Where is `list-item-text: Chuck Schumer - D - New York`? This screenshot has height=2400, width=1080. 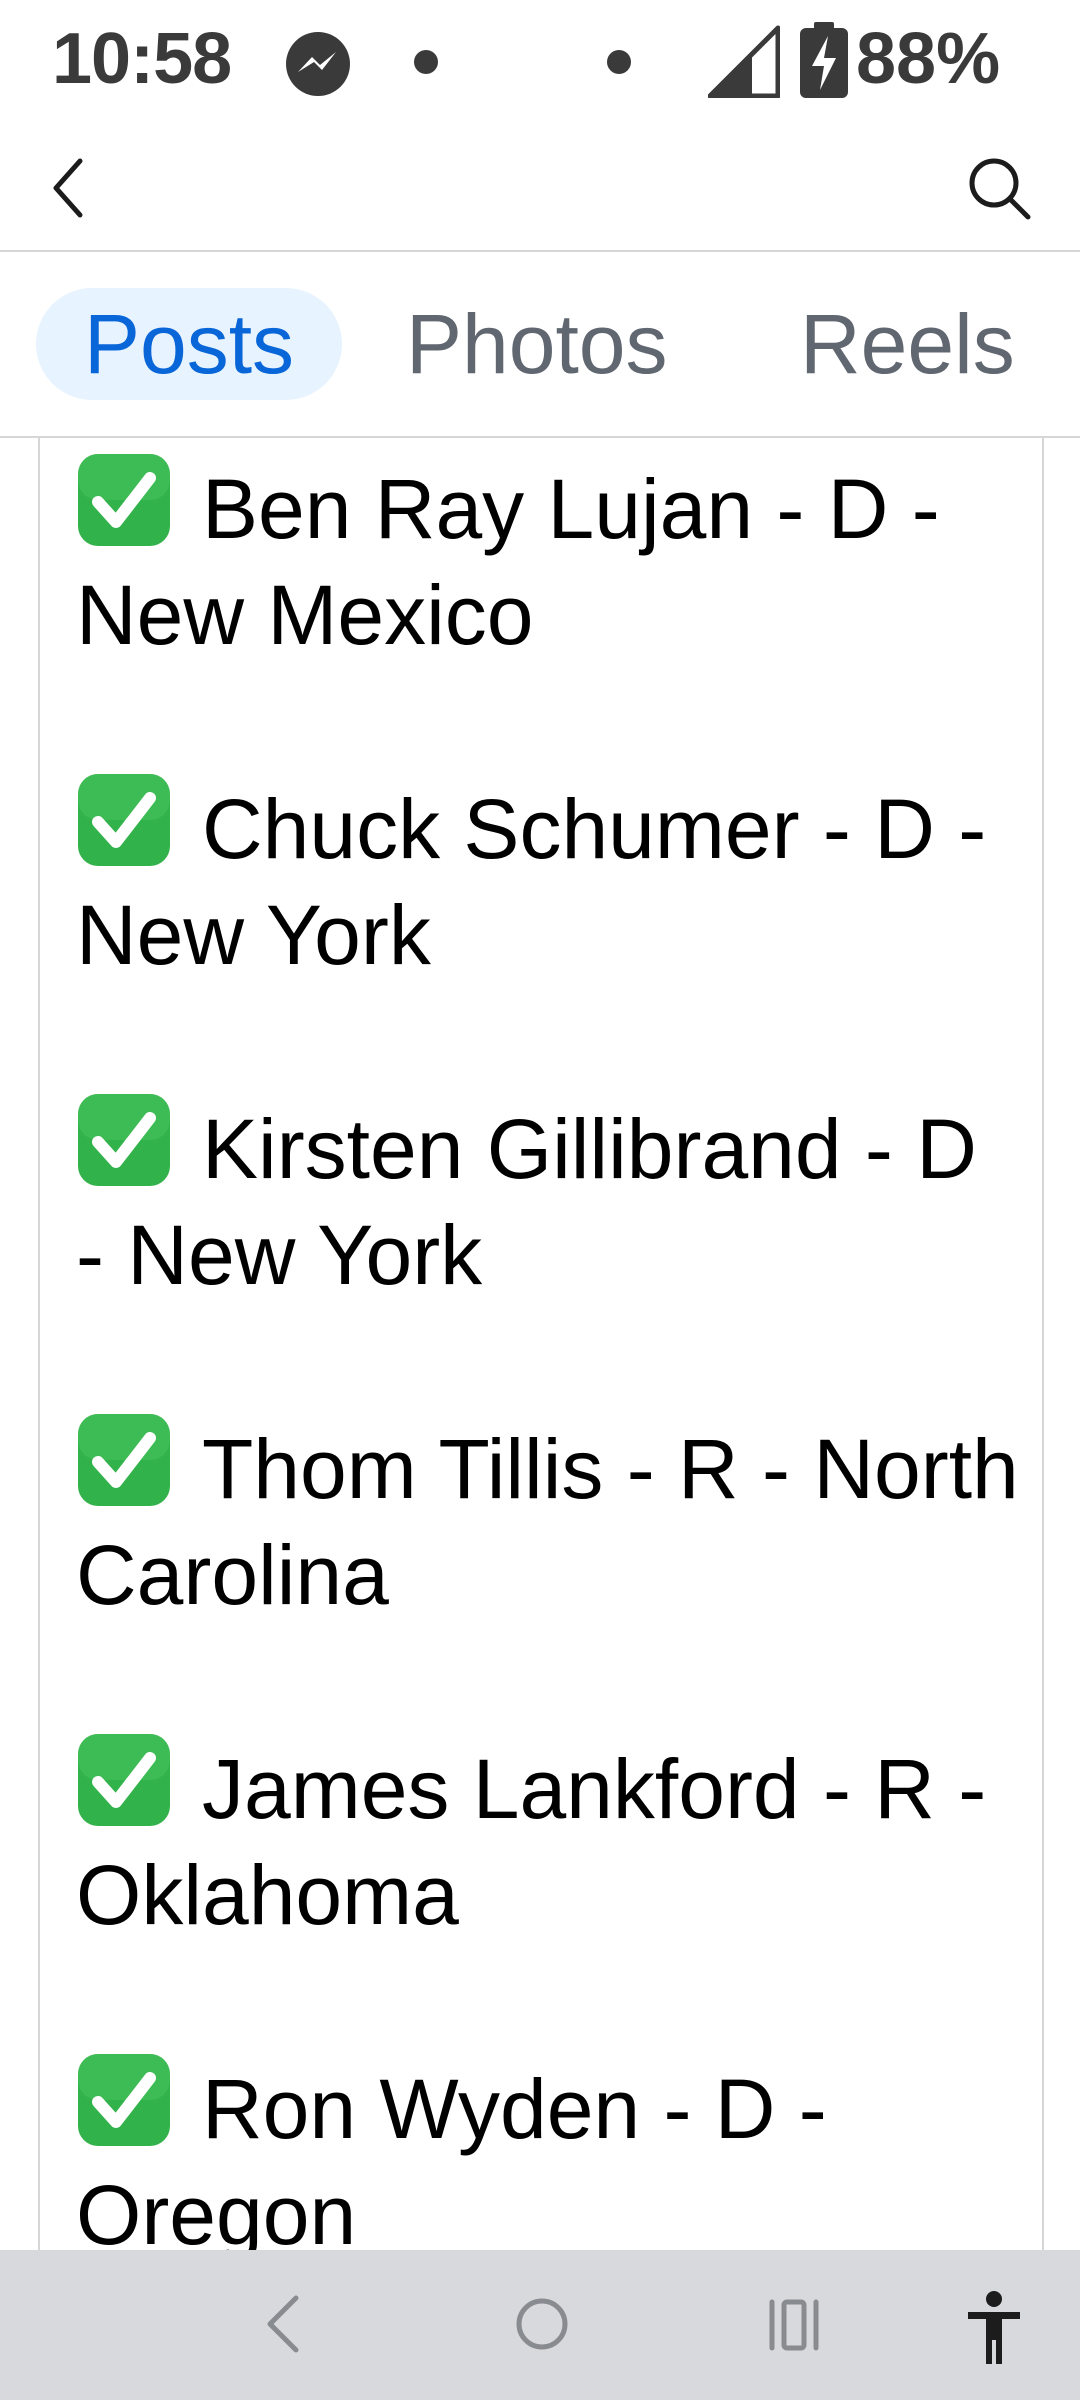 list-item-text: Chuck Schumer - D - New York is located at coordinates (531, 882).